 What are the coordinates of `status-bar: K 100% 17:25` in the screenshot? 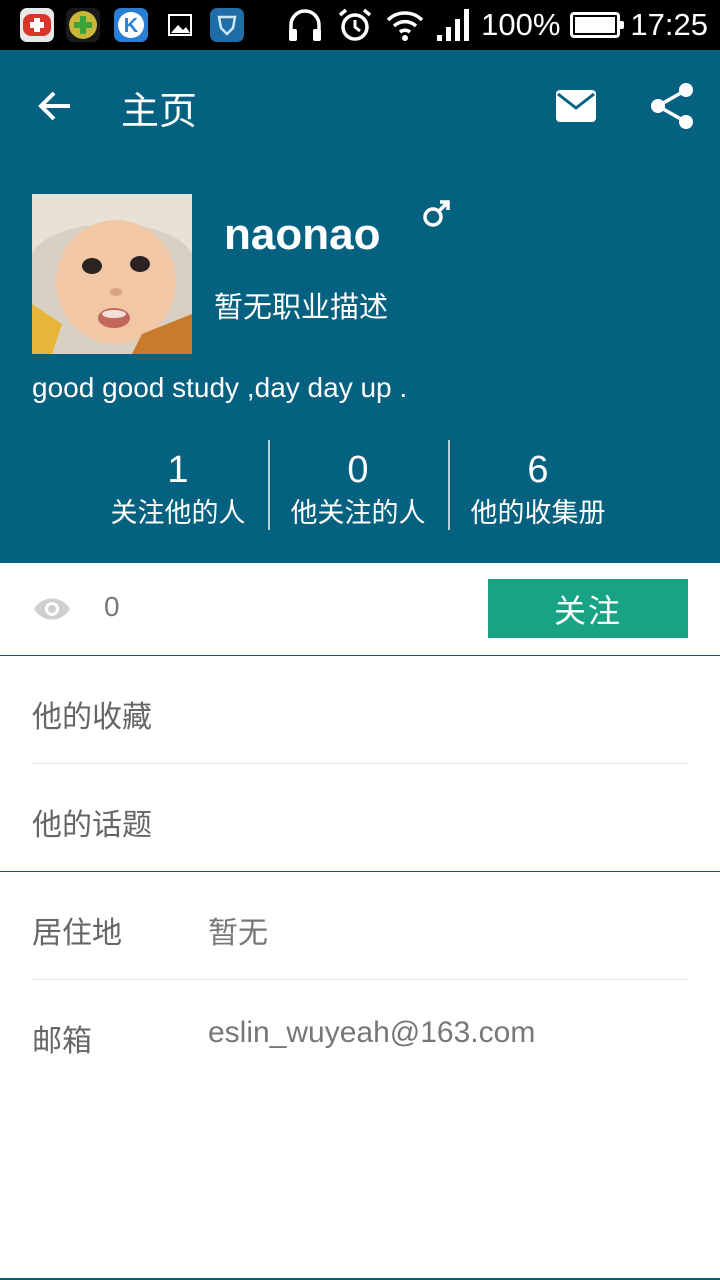 It's located at (360, 25).